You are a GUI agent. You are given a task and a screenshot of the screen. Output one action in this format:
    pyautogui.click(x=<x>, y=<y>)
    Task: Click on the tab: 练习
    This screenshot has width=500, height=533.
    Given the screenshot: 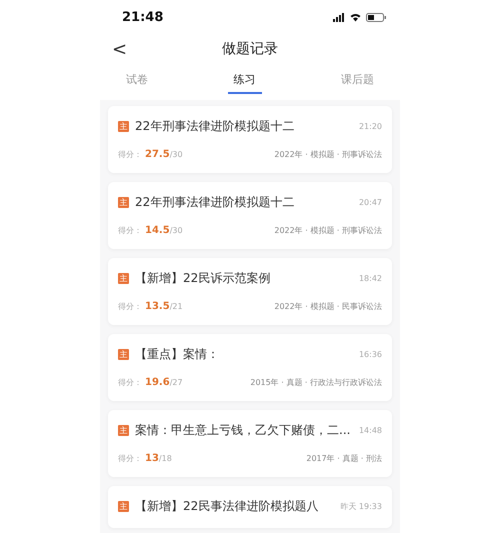 What is the action you would take?
    pyautogui.click(x=245, y=82)
    